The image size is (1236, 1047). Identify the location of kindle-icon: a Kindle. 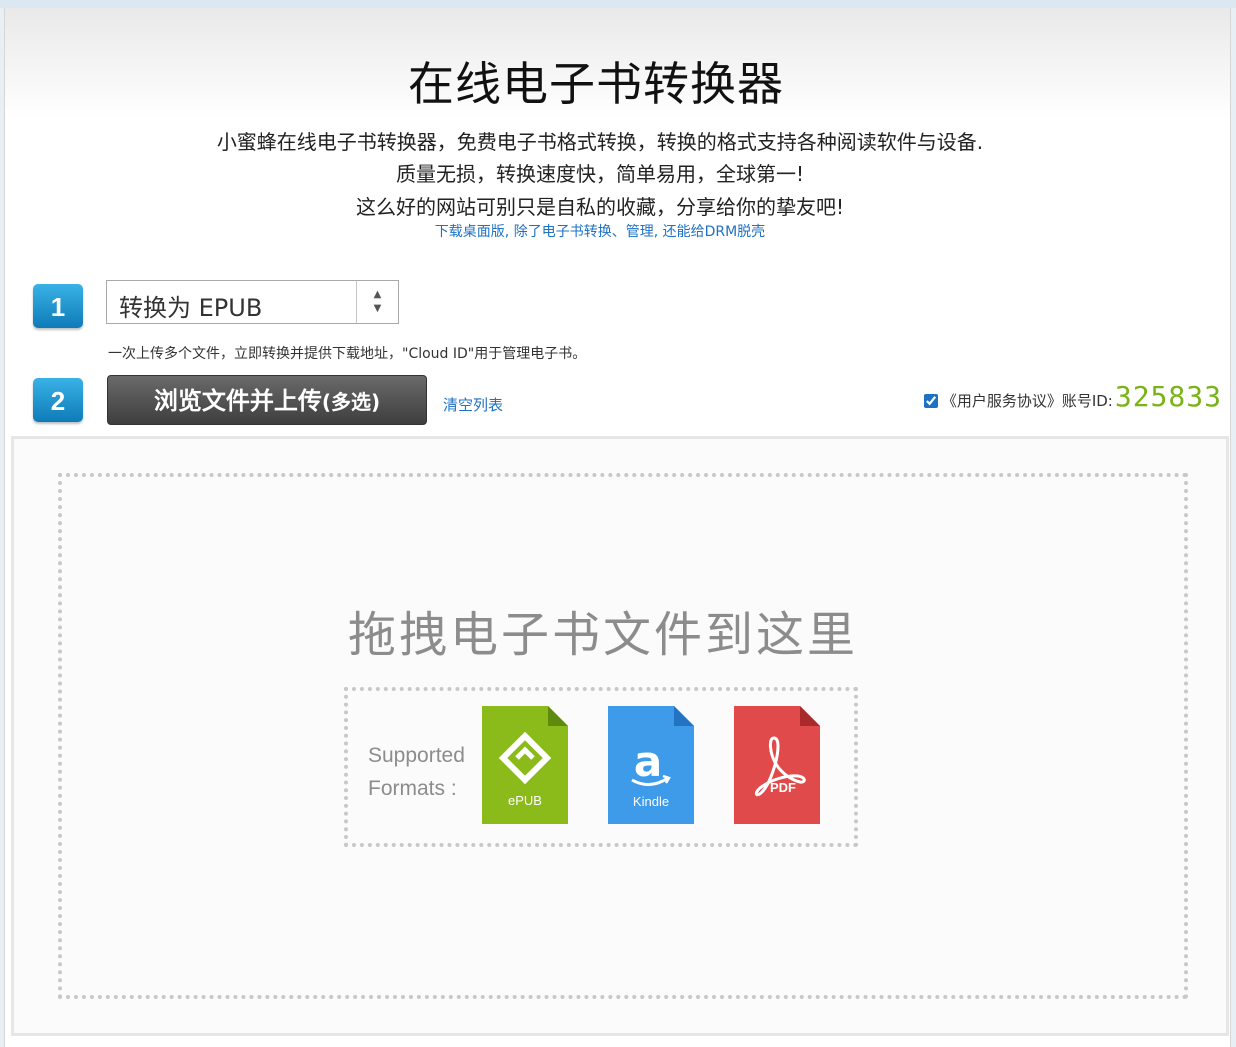
(651, 765).